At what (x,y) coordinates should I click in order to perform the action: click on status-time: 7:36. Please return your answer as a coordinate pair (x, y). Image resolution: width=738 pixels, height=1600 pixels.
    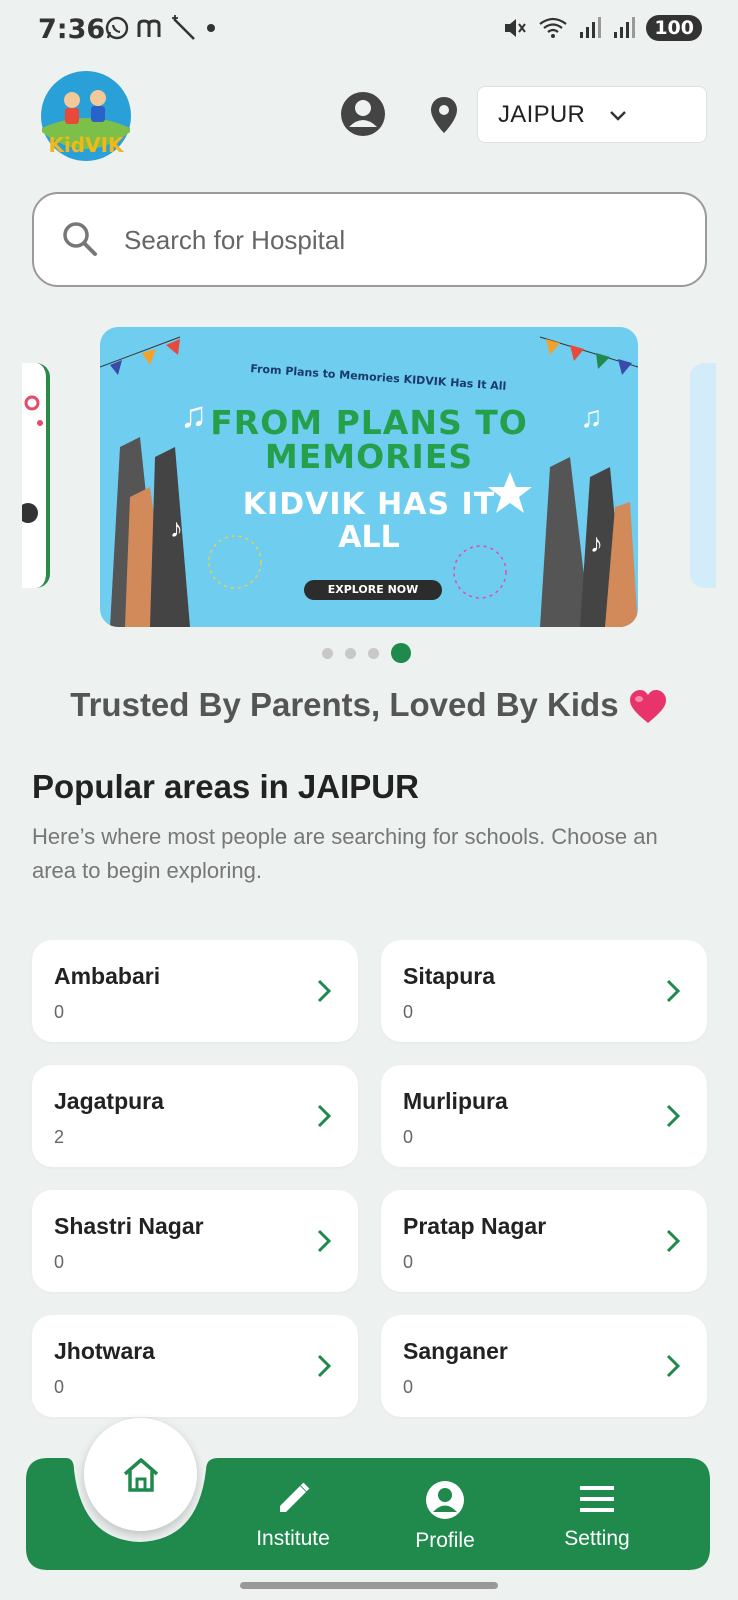
    Looking at the image, I should click on (72, 29).